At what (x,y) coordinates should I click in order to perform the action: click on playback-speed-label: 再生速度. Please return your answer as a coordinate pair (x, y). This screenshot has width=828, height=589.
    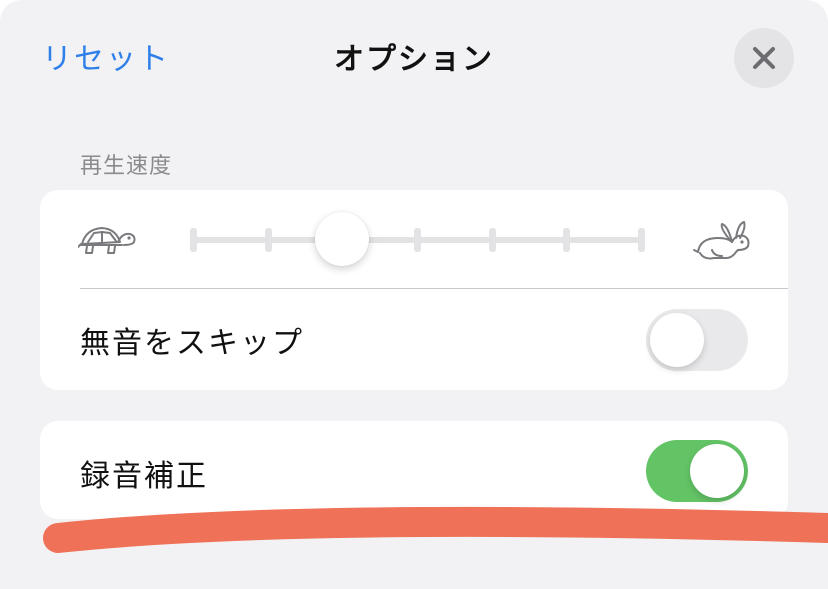
    Looking at the image, I should click on (126, 166).